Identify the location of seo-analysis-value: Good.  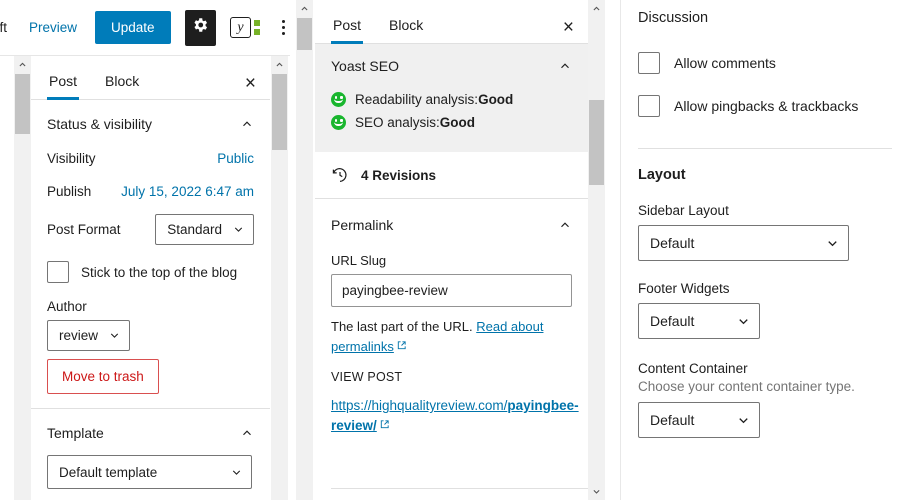
(457, 122).